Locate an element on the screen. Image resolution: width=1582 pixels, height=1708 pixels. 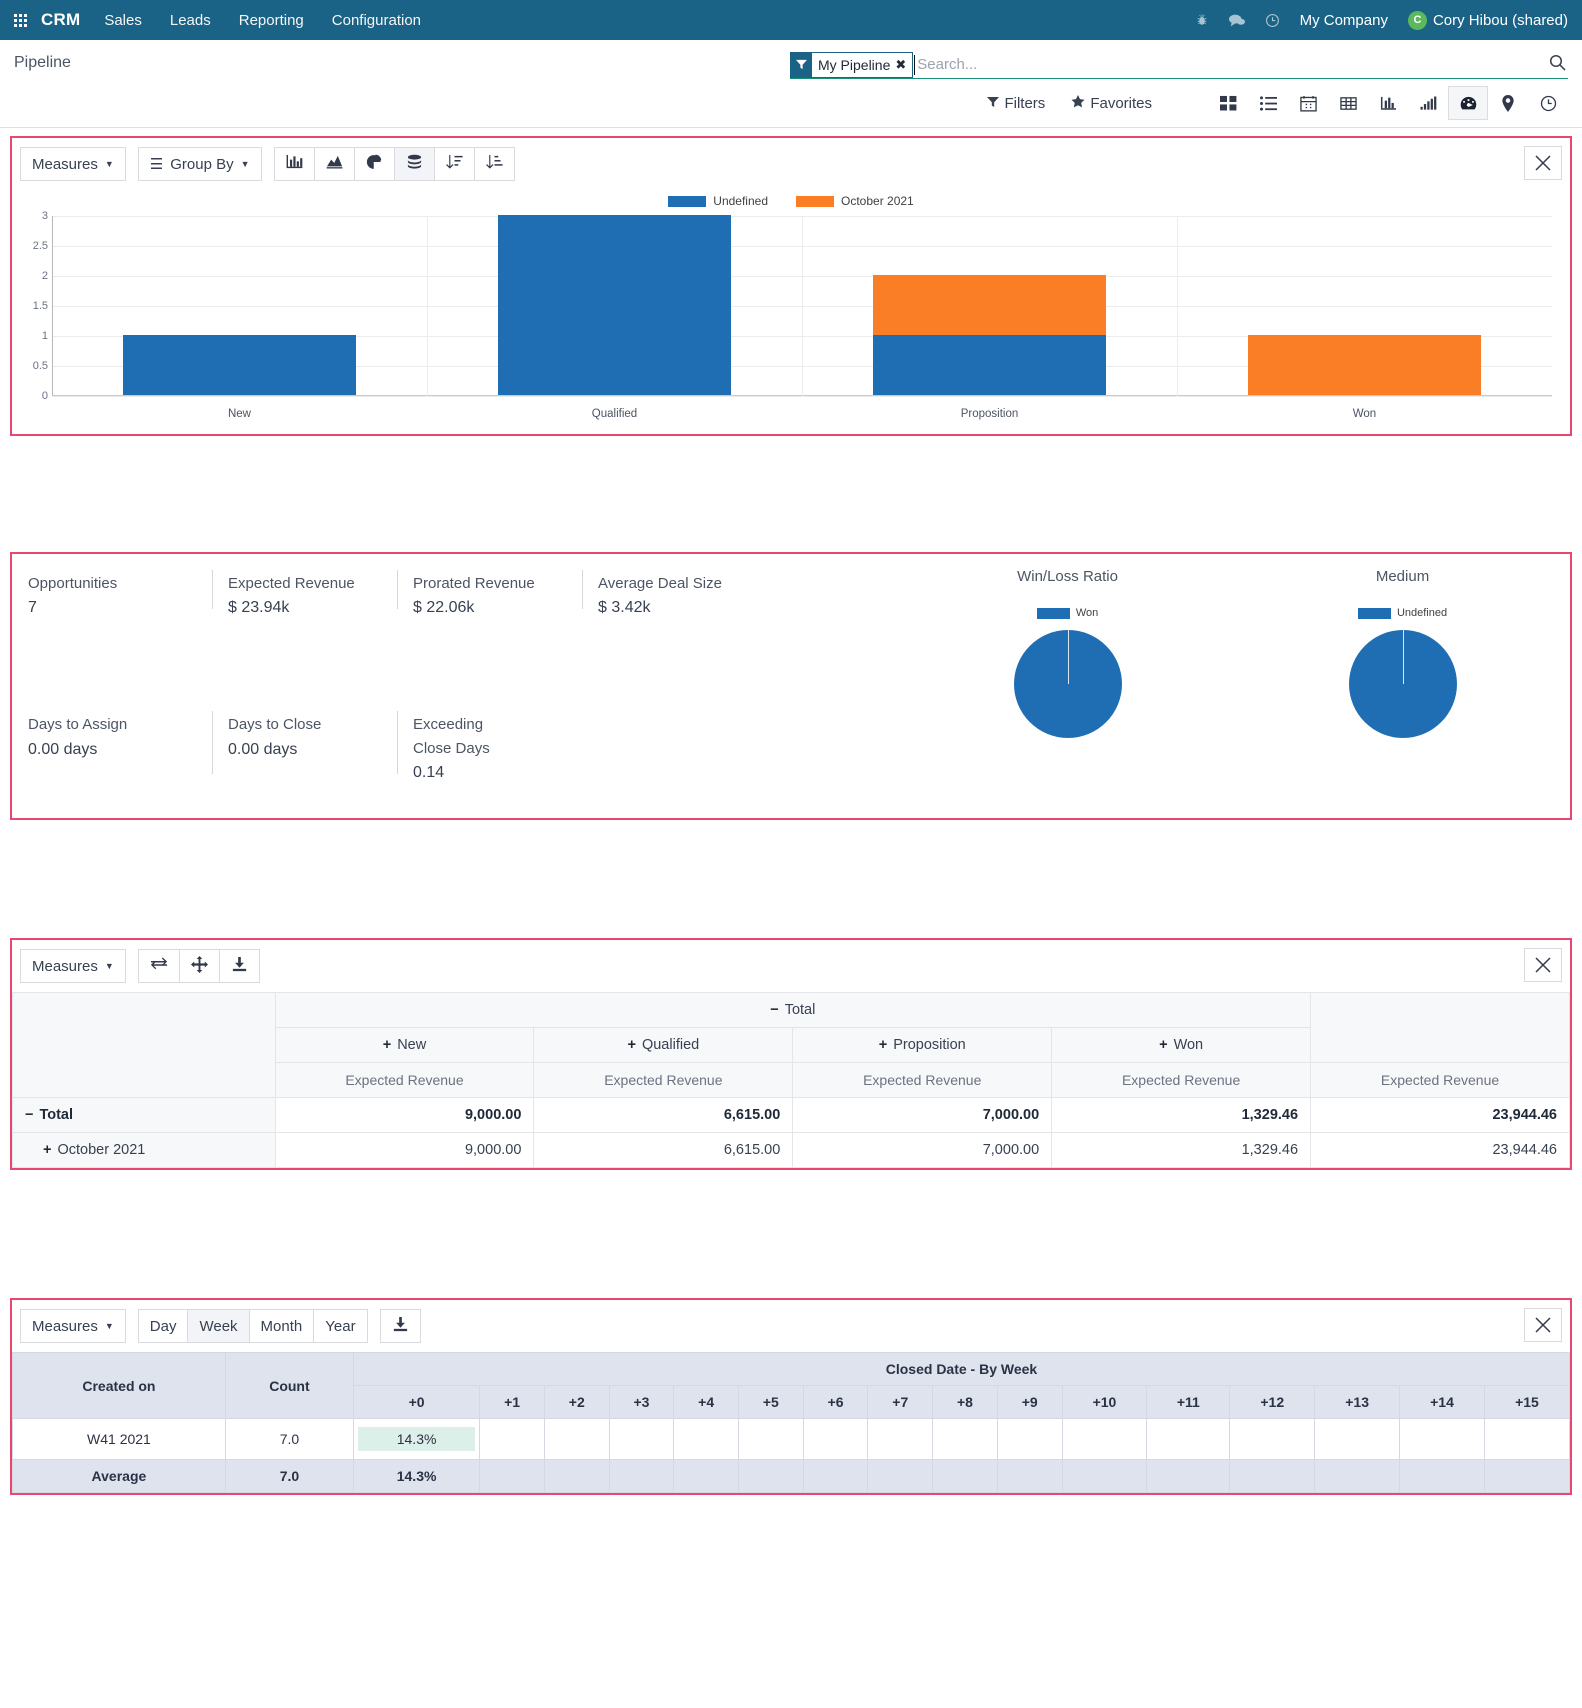
view-dashboard is located at coordinates (1468, 103).